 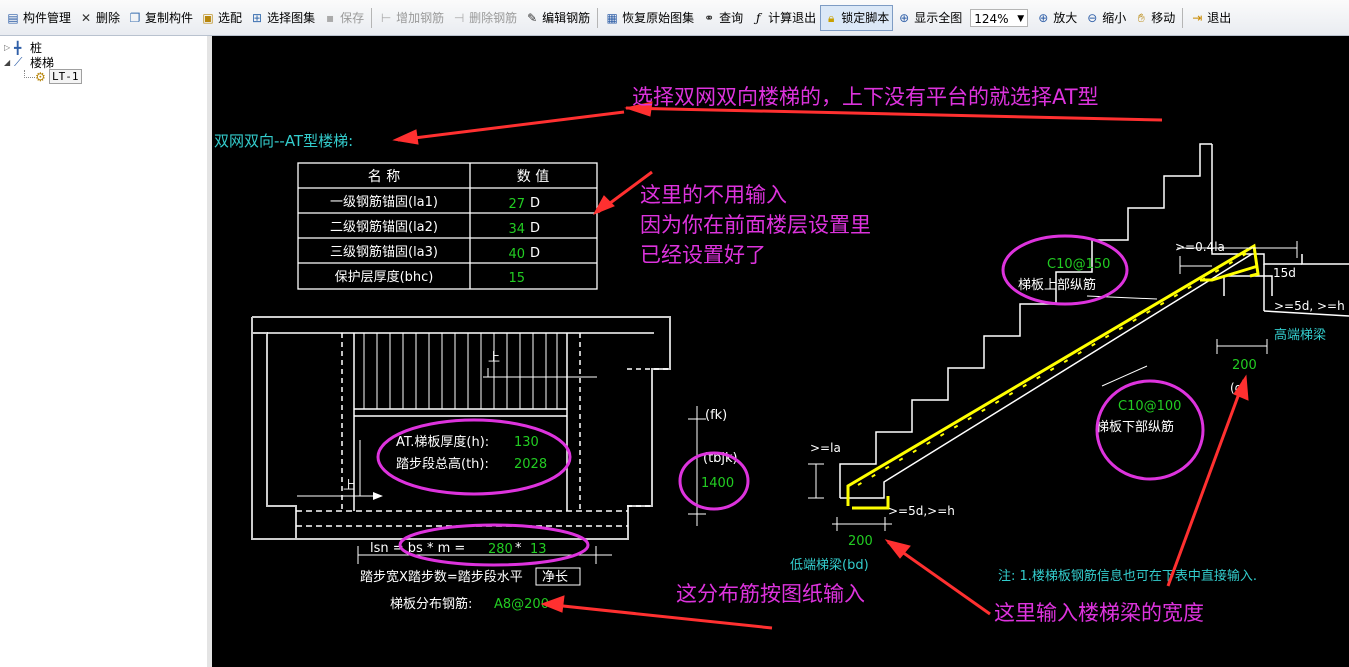 I want to click on annotation-no-input-3: 已经设置好了, so click(x=703, y=255).